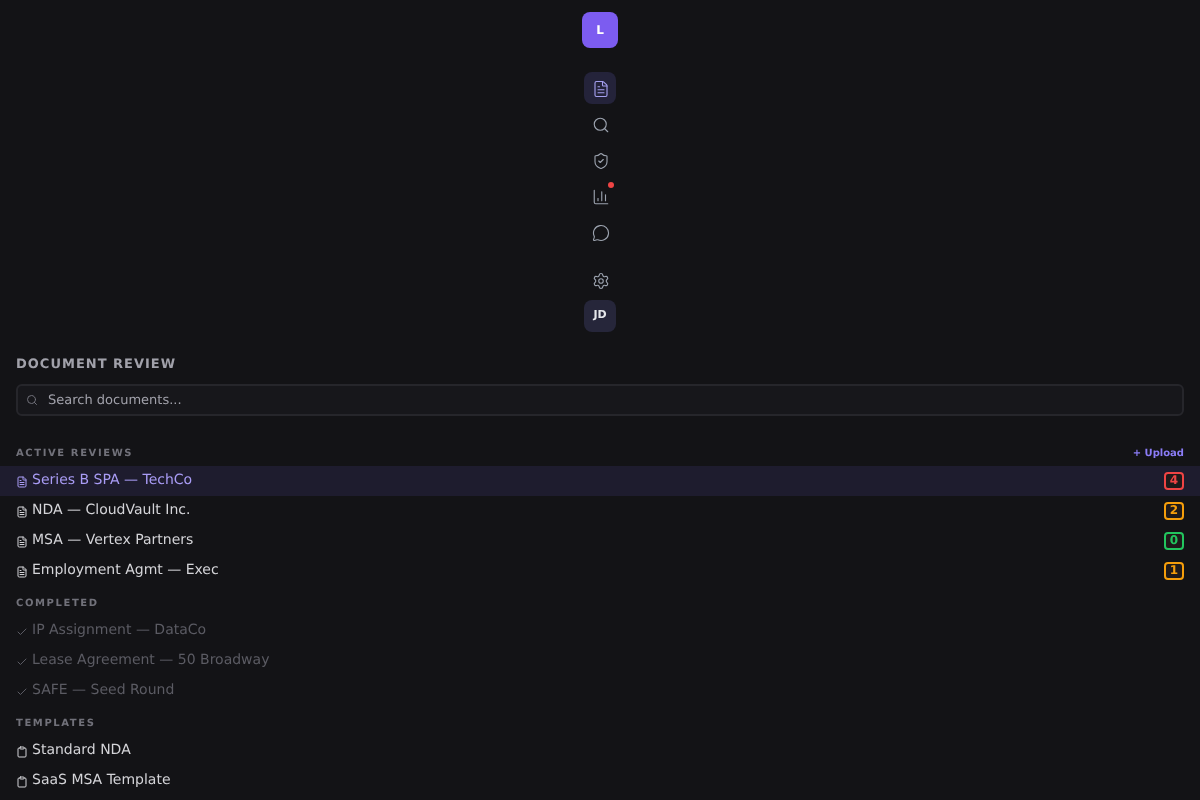 This screenshot has height=800, width=1200. Describe the element at coordinates (600, 196) in the screenshot. I see `bar-chart-icon` at that location.